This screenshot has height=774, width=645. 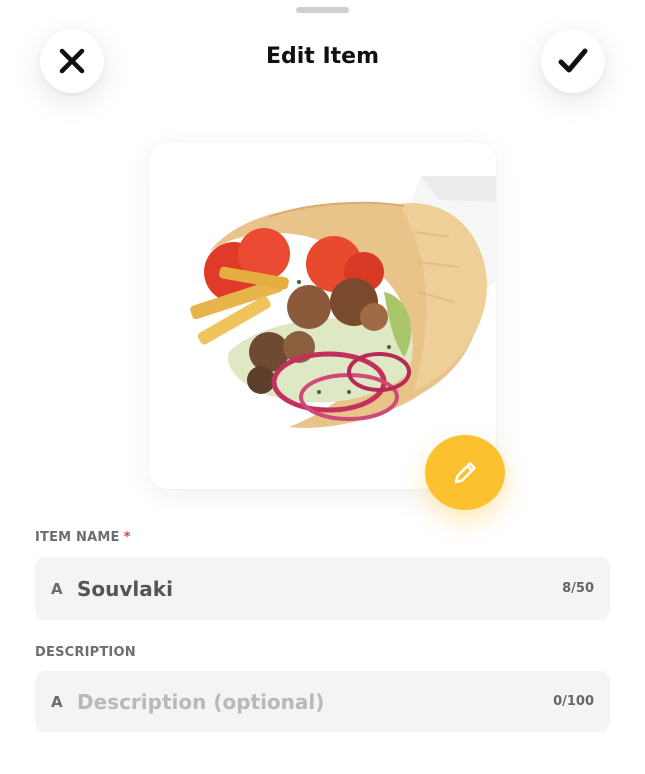 I want to click on item-name-label-text: ITEM NAME, so click(x=77, y=537).